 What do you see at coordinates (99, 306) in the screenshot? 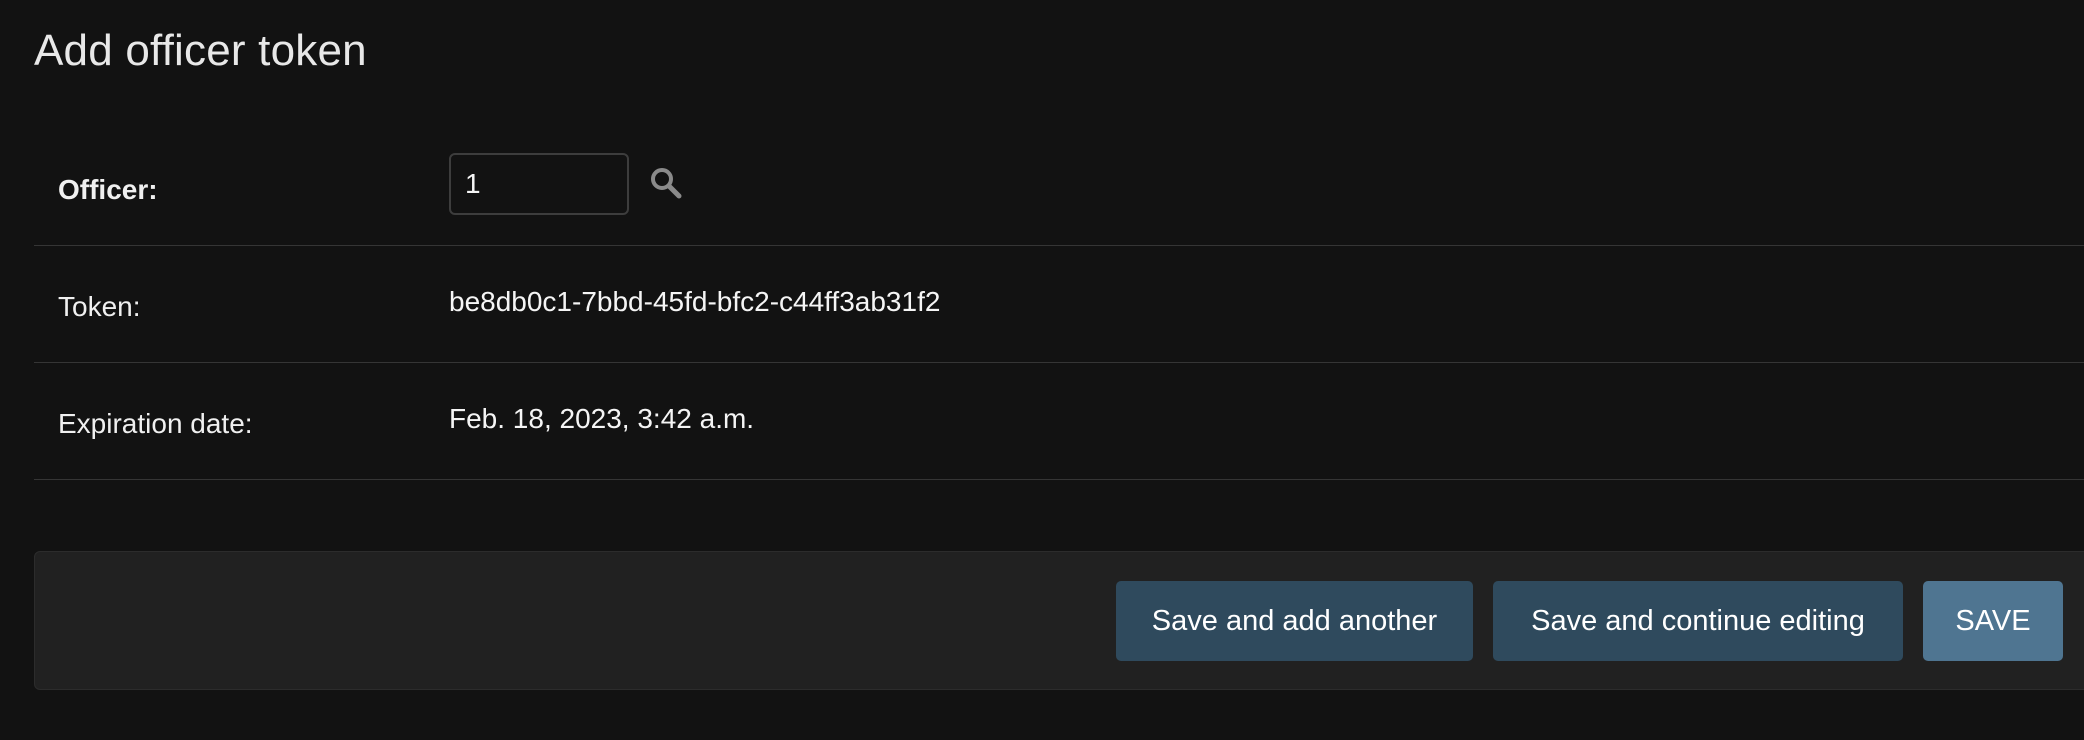
I see `token-label: Token:` at bounding box center [99, 306].